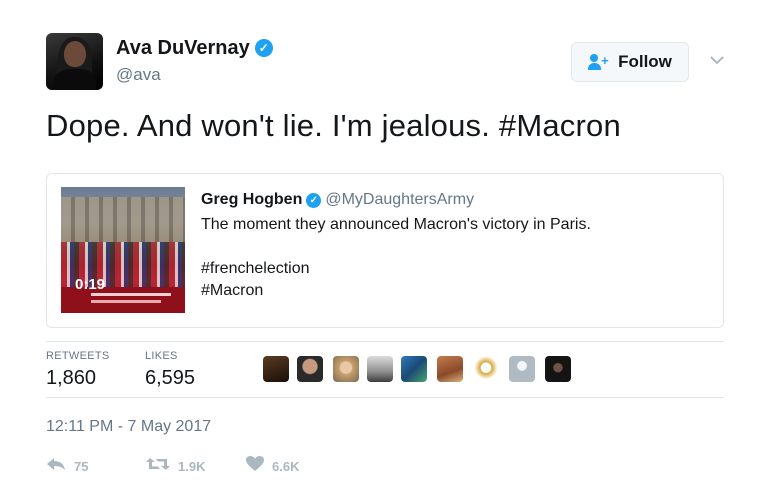 The width and height of the screenshot is (768, 486). What do you see at coordinates (128, 427) in the screenshot?
I see `tweet-timestamp: 12:11 PM - 7 May 2017` at bounding box center [128, 427].